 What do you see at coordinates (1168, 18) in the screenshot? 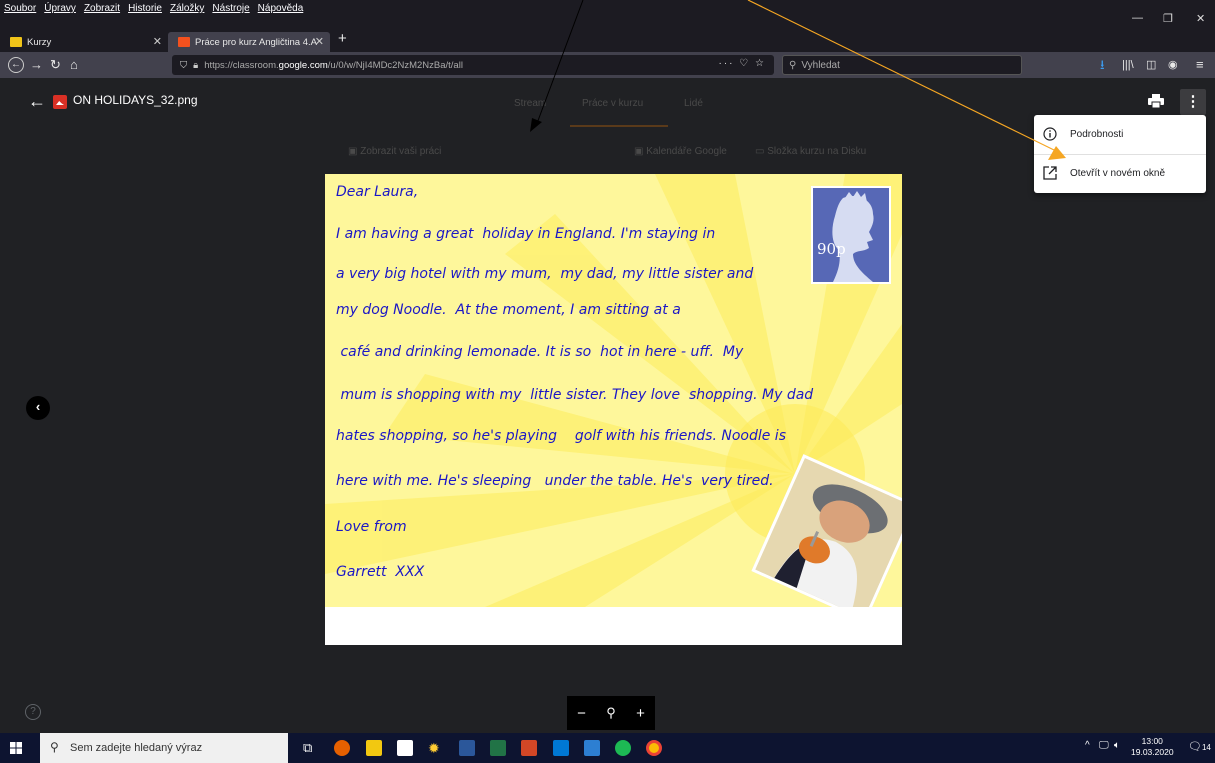
I see `restore-button: ❐` at bounding box center [1168, 18].